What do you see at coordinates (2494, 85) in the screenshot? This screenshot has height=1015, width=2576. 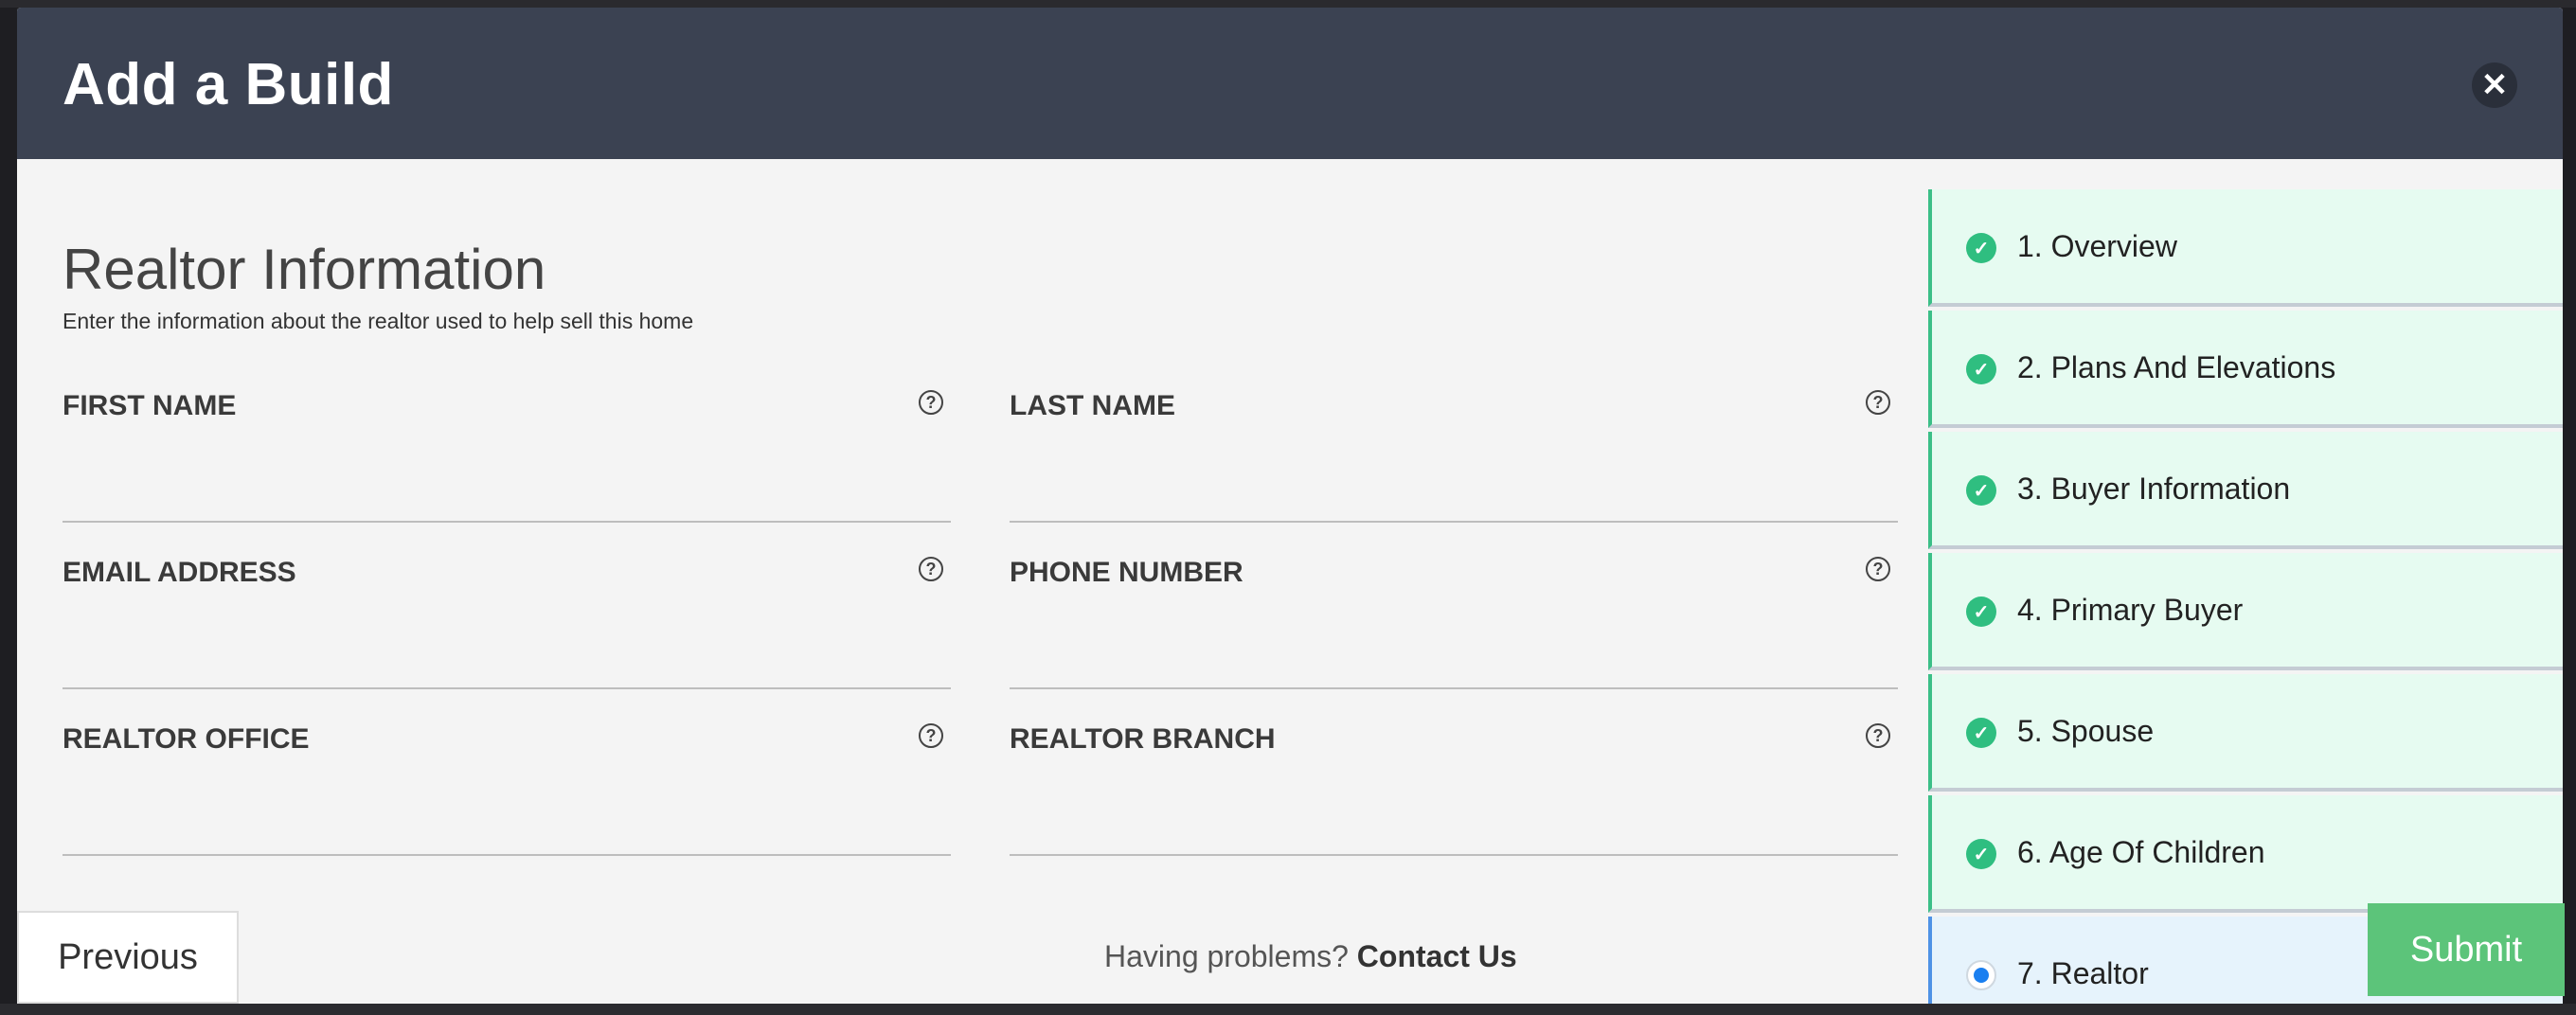 I see `close-icon: ✕` at bounding box center [2494, 85].